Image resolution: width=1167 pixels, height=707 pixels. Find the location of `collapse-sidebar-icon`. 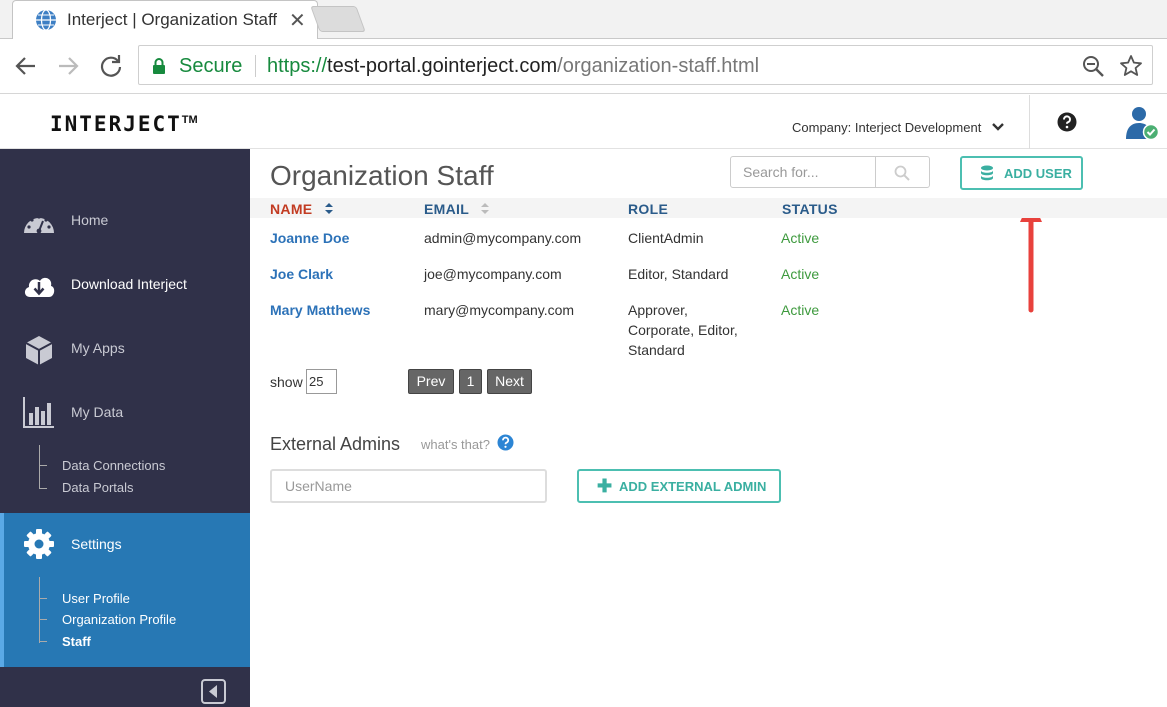

collapse-sidebar-icon is located at coordinates (213, 691).